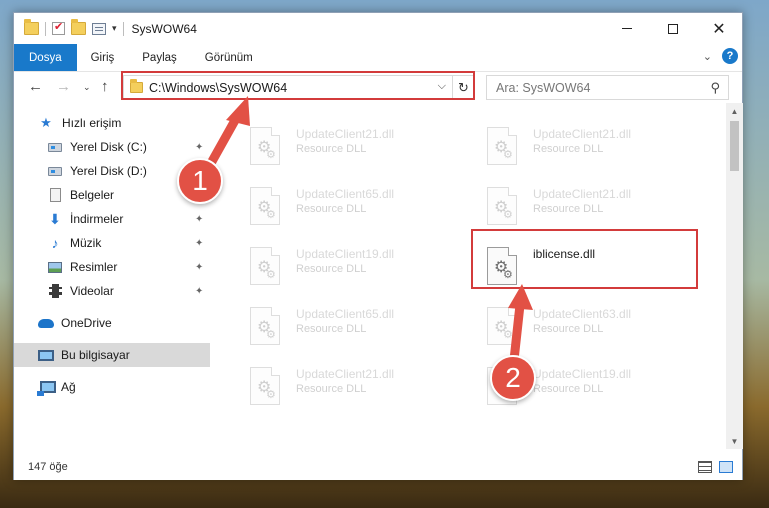 This screenshot has height=508, width=769. I want to click on sidebar-item-onedrive: OneDrive, so click(112, 323).